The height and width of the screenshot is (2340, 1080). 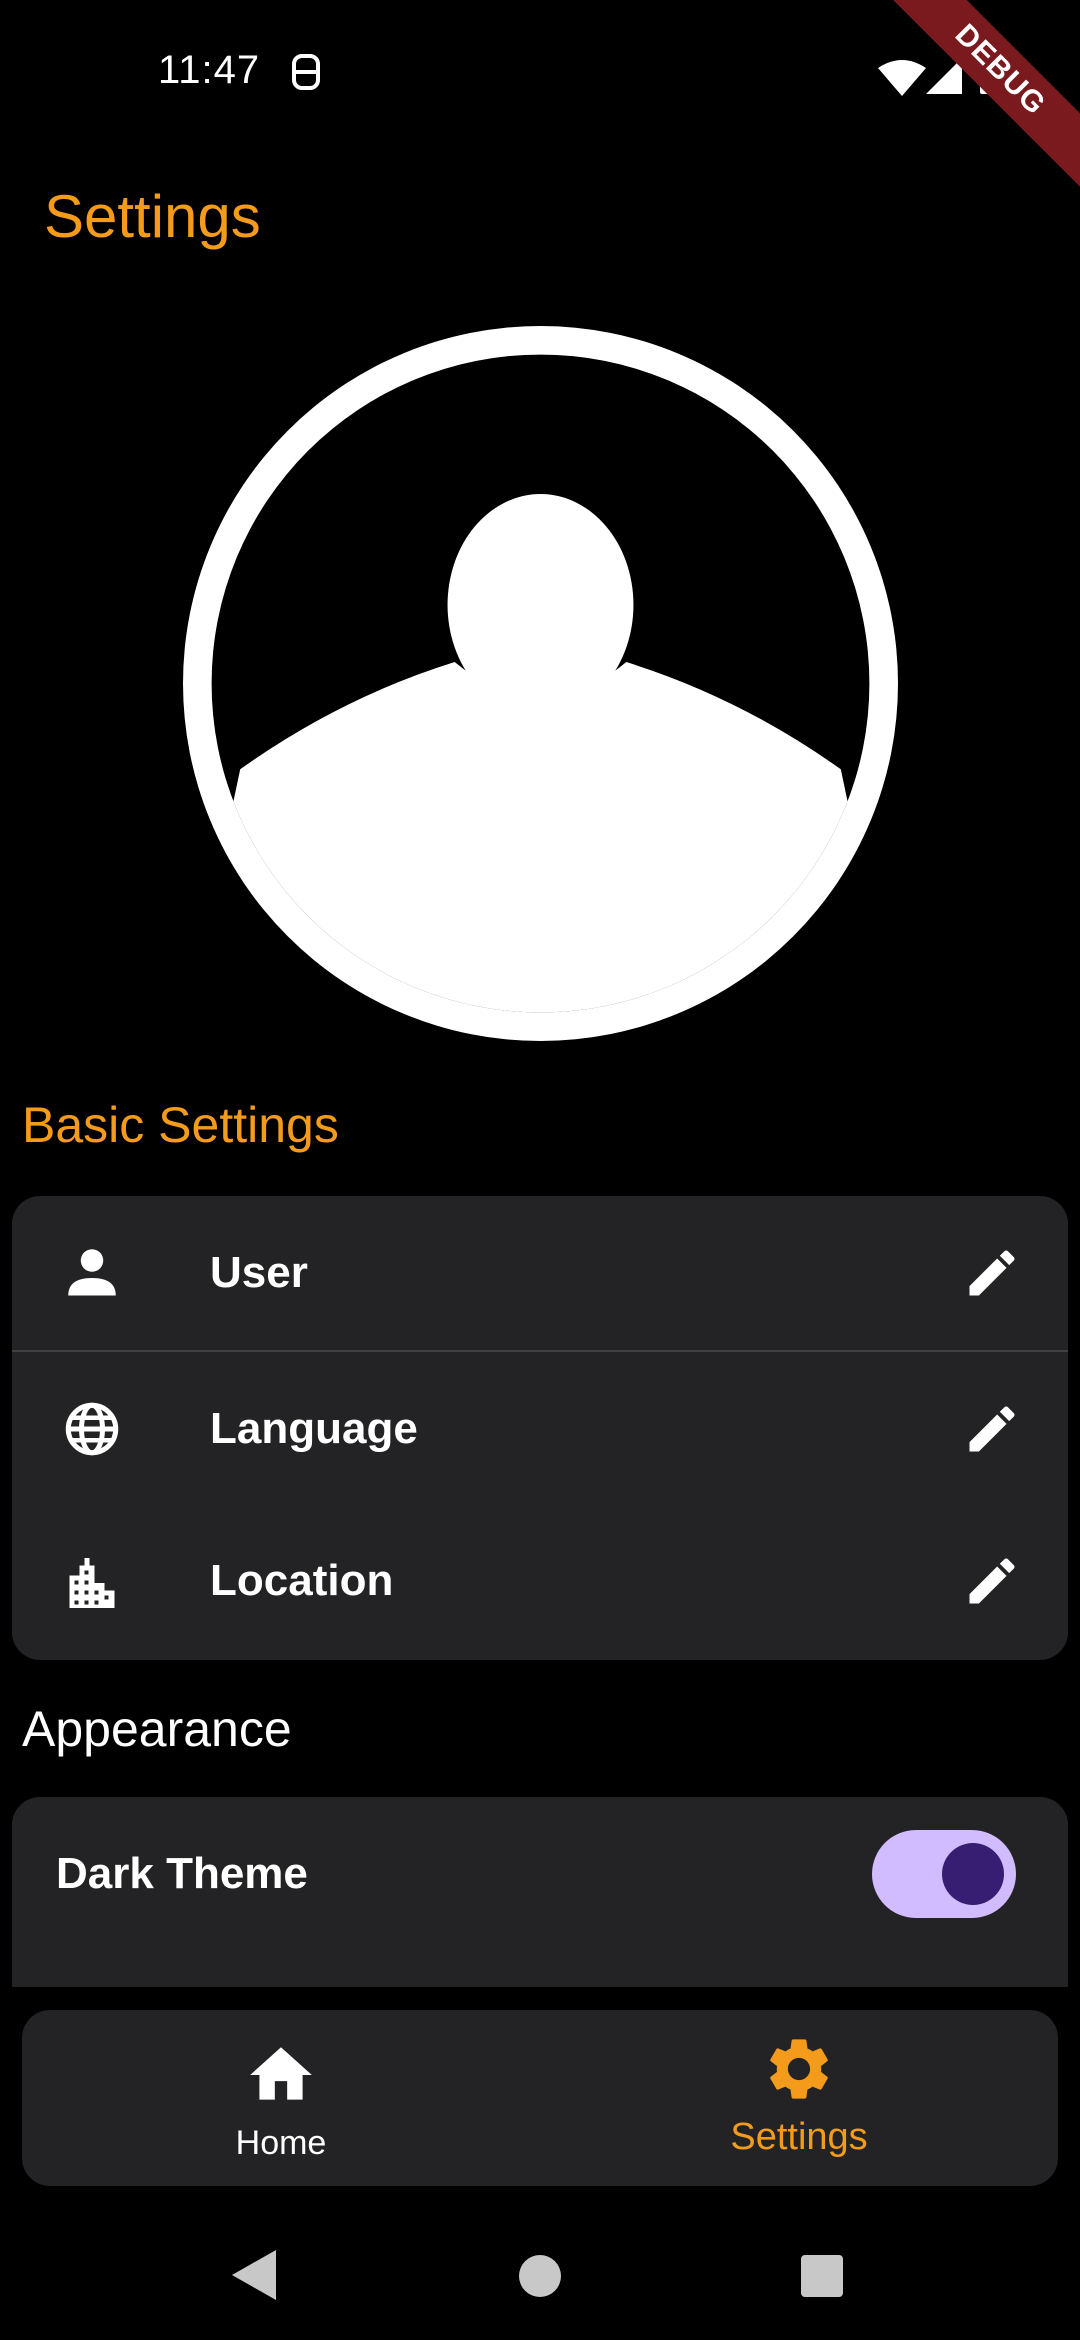 I want to click on home-circle-icon, so click(x=540, y=2276).